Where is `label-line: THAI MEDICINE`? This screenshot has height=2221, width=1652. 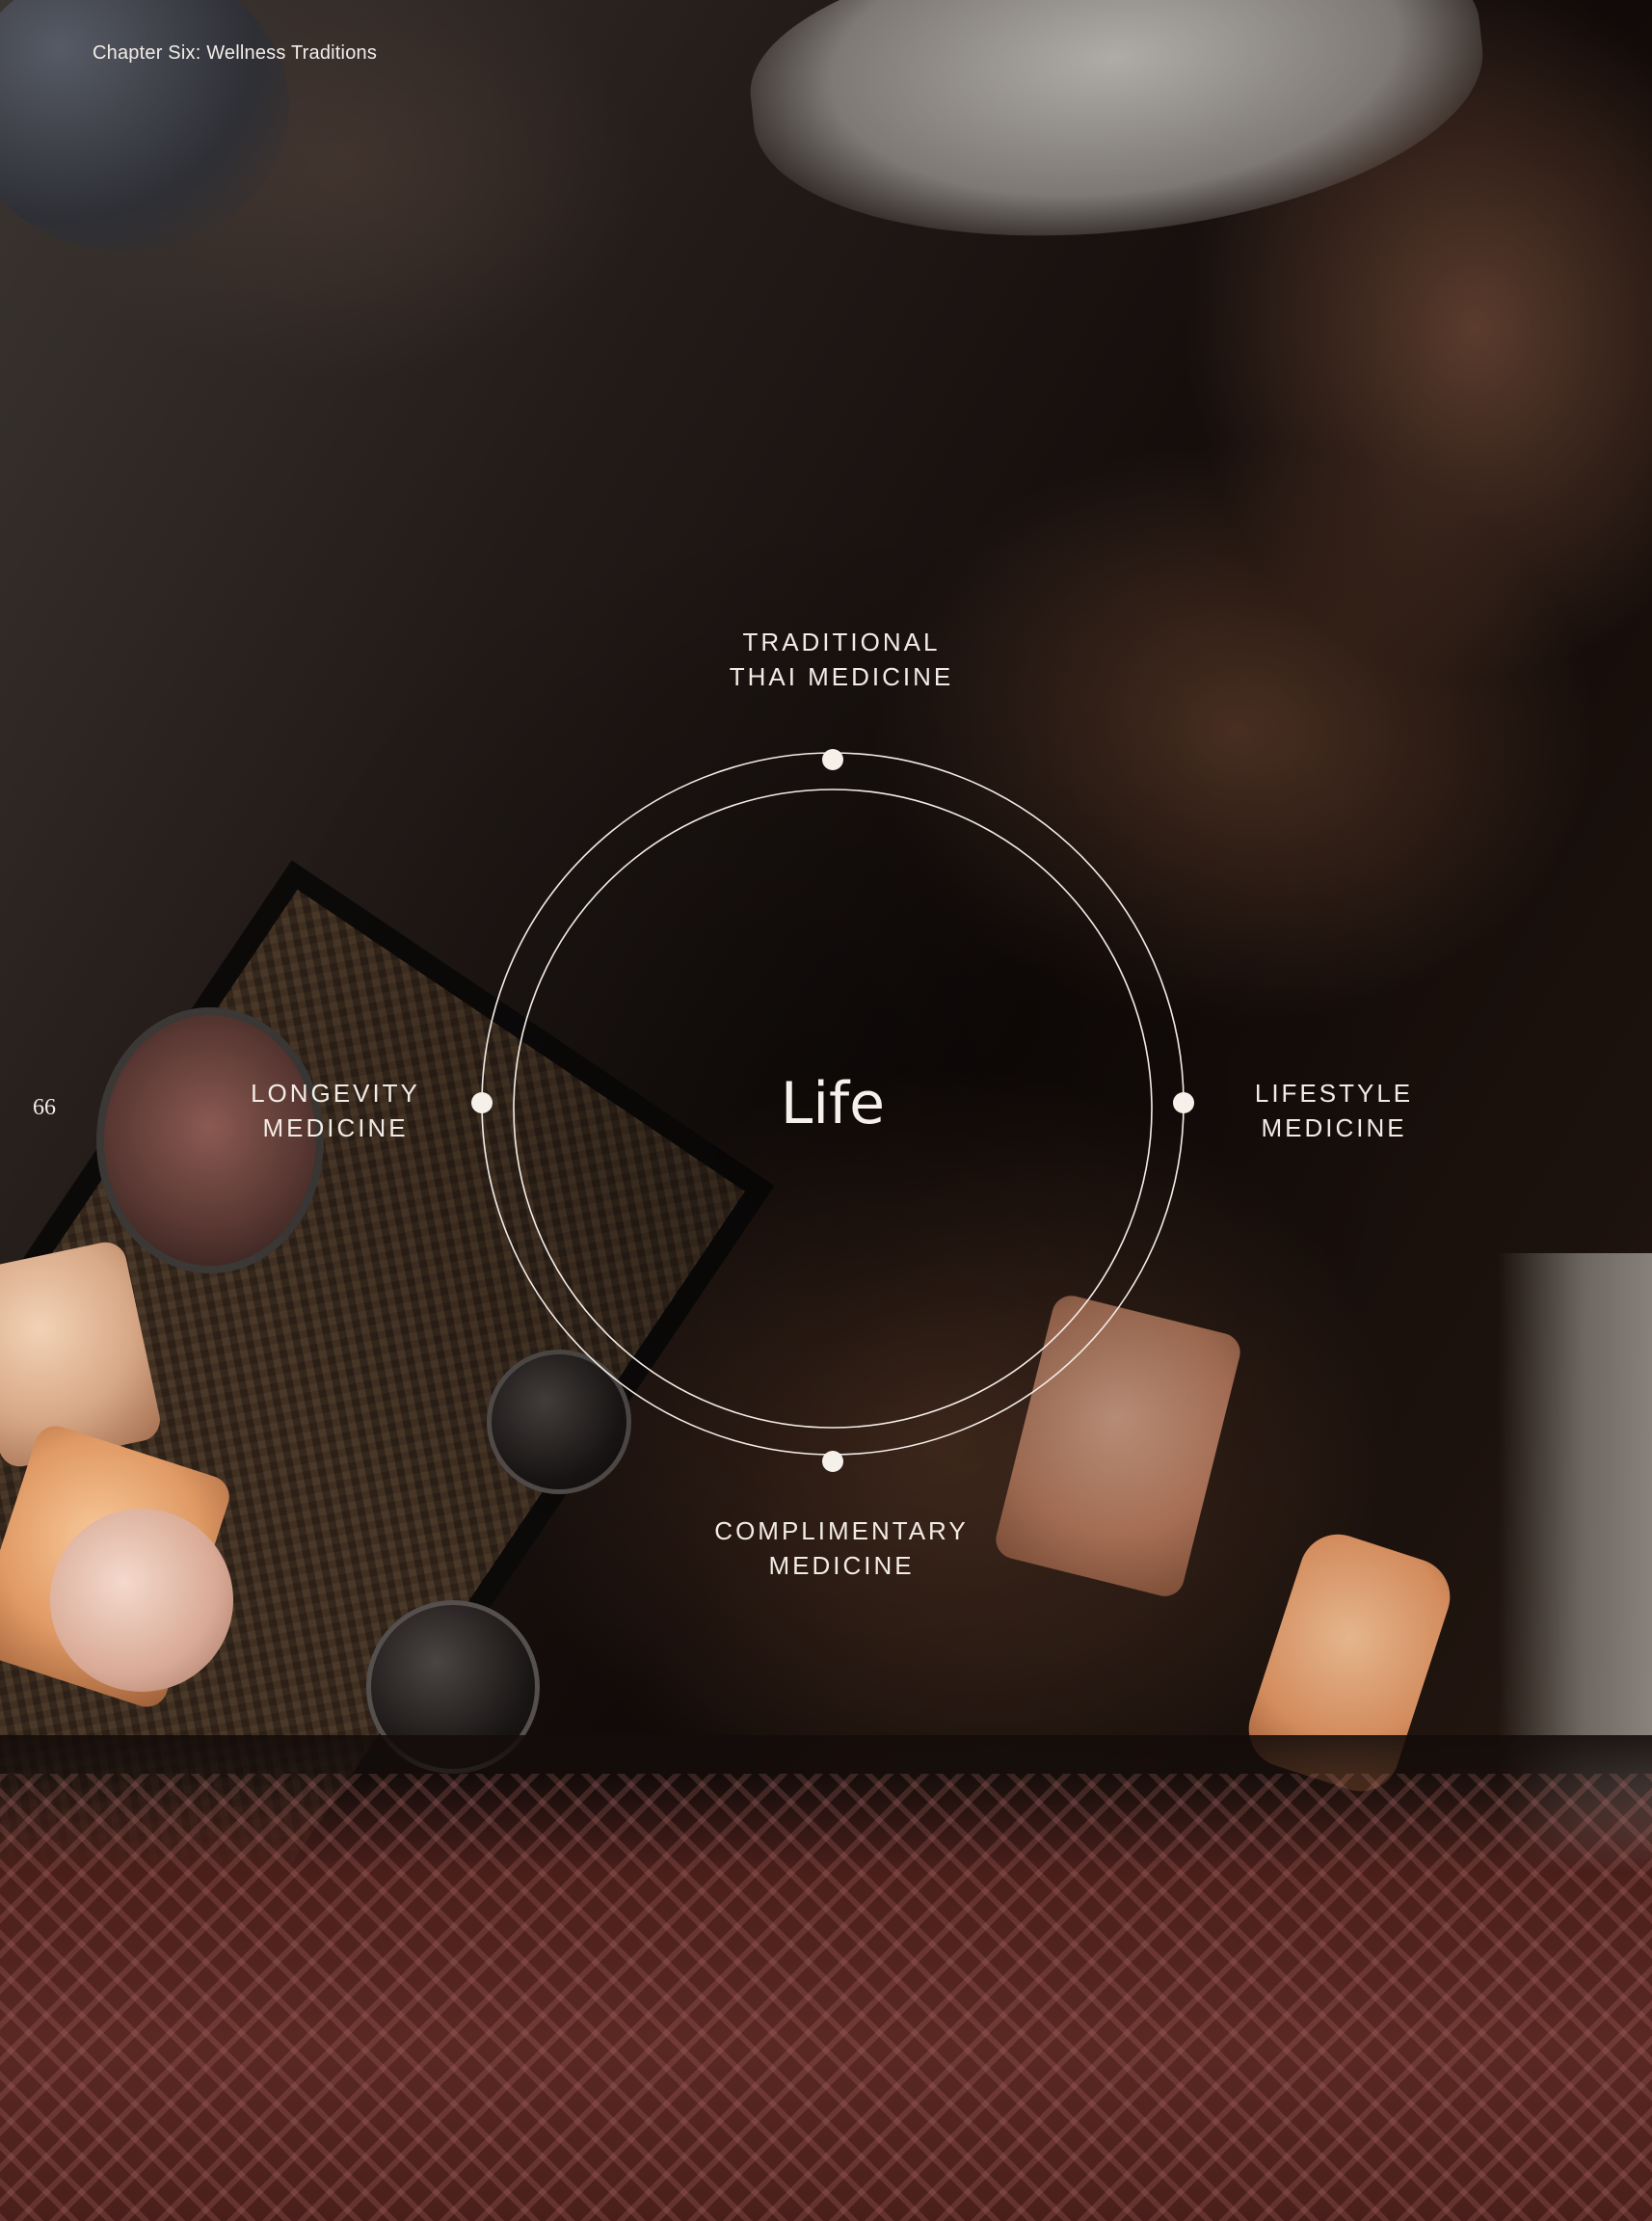
label-line: THAI MEDICINE is located at coordinates (842, 676).